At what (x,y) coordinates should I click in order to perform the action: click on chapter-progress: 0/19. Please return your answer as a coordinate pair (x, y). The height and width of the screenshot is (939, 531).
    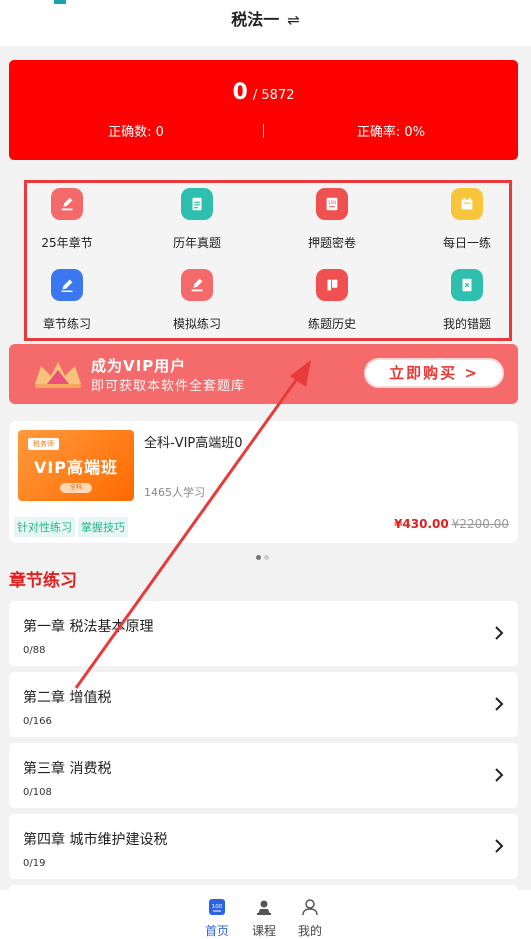
    Looking at the image, I should click on (34, 863).